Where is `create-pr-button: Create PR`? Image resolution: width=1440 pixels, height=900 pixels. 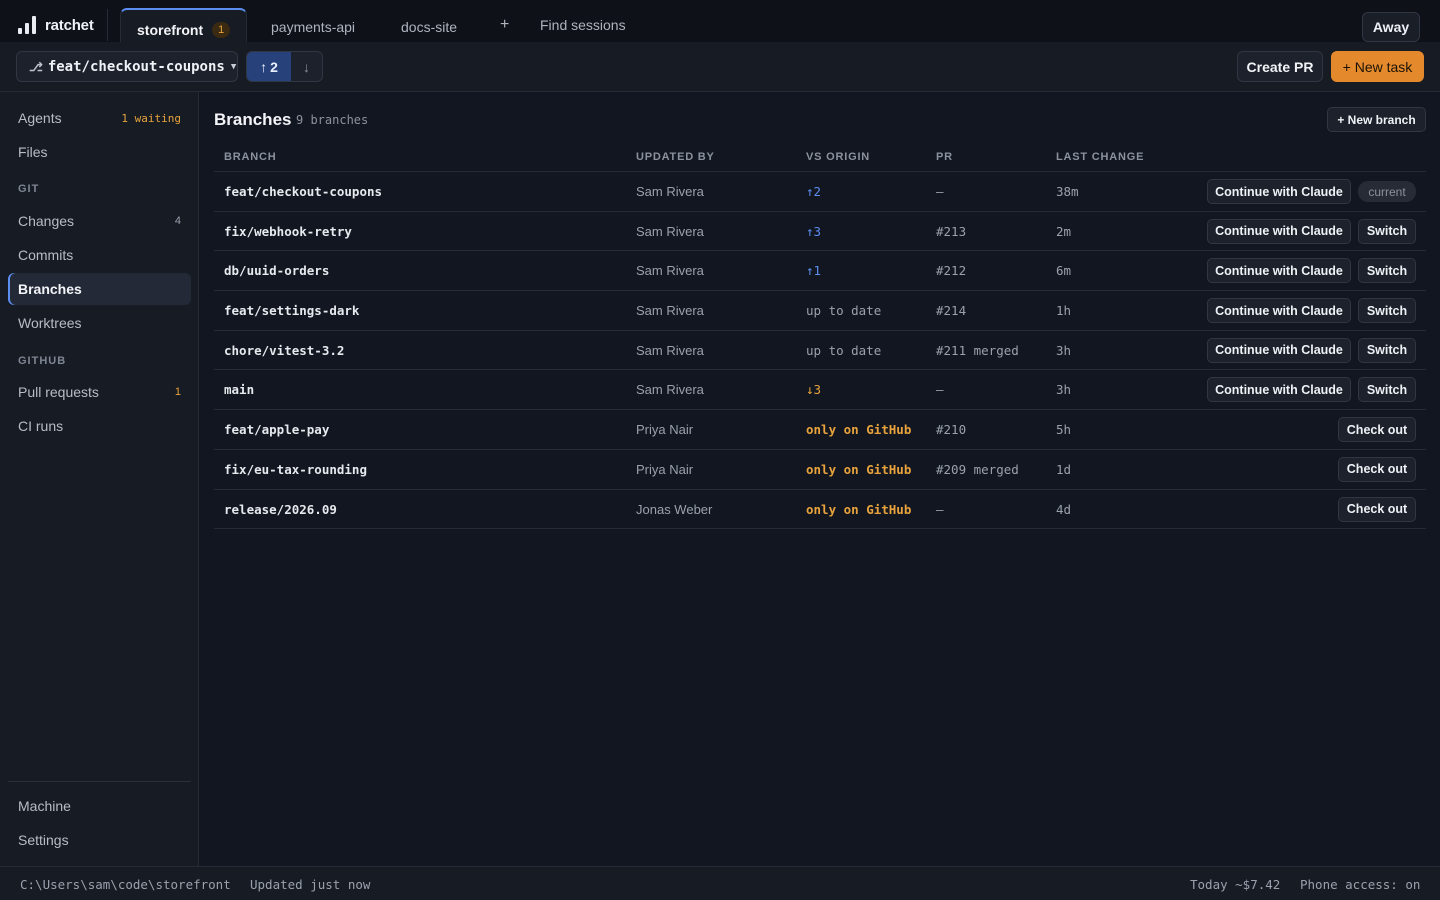 create-pr-button: Create PR is located at coordinates (1280, 66).